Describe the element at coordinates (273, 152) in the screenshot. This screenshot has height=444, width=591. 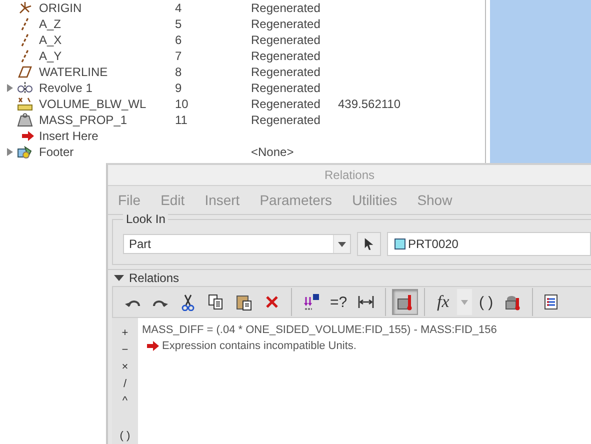
I see `status-text: <None>` at that location.